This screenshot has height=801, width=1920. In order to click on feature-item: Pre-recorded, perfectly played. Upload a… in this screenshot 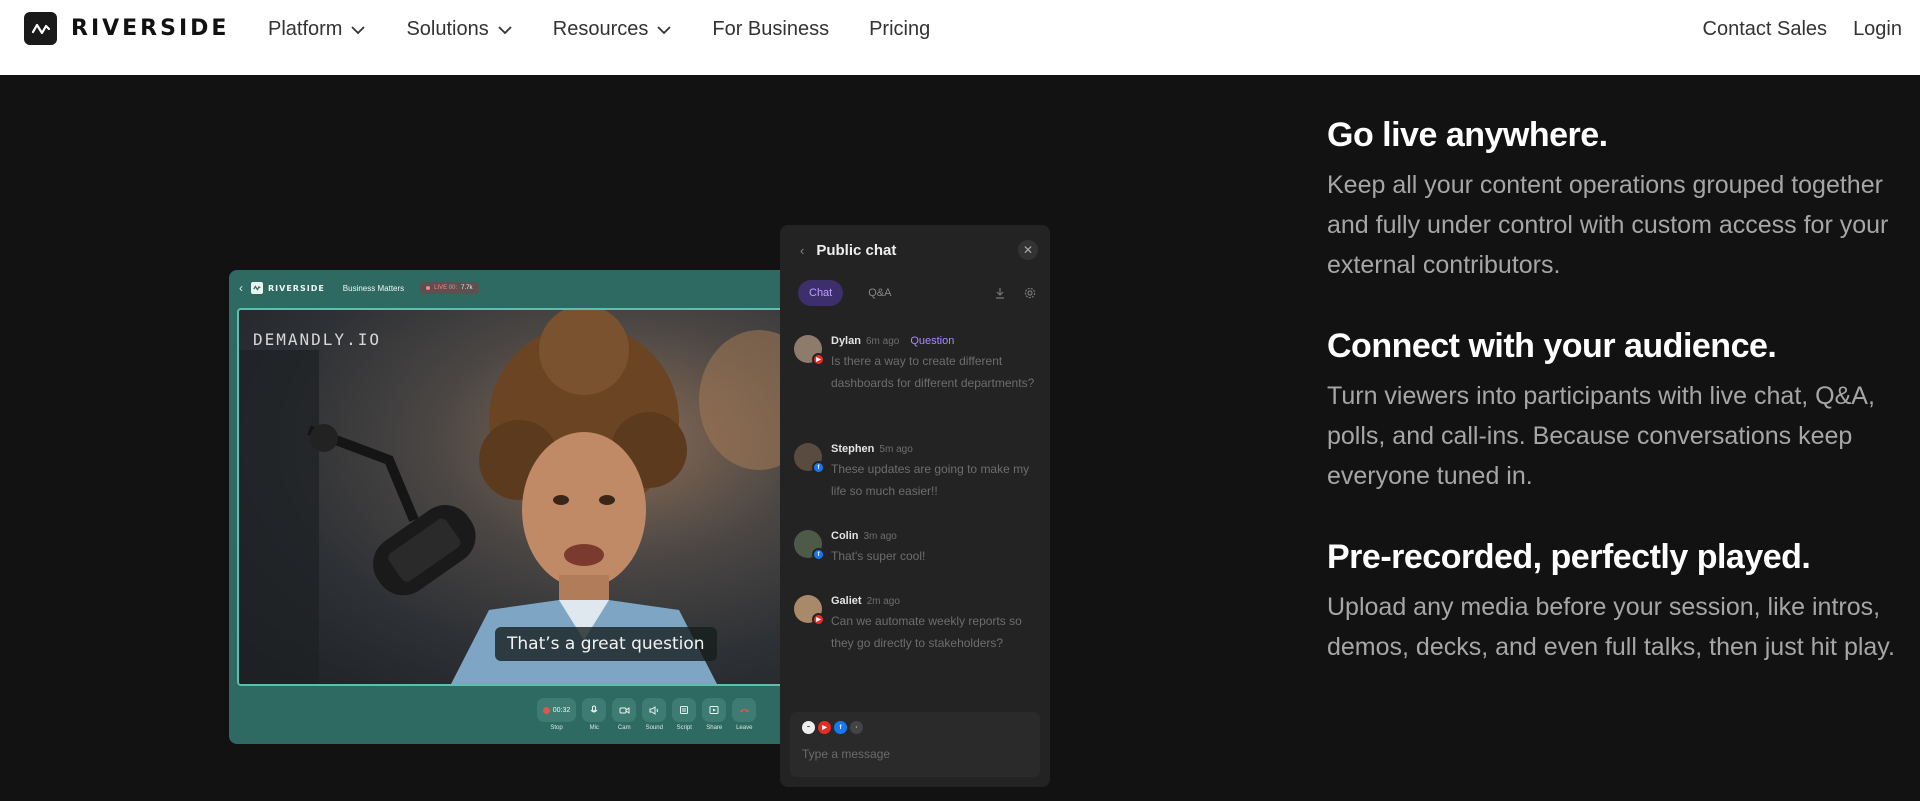, I will do `click(1617, 602)`.